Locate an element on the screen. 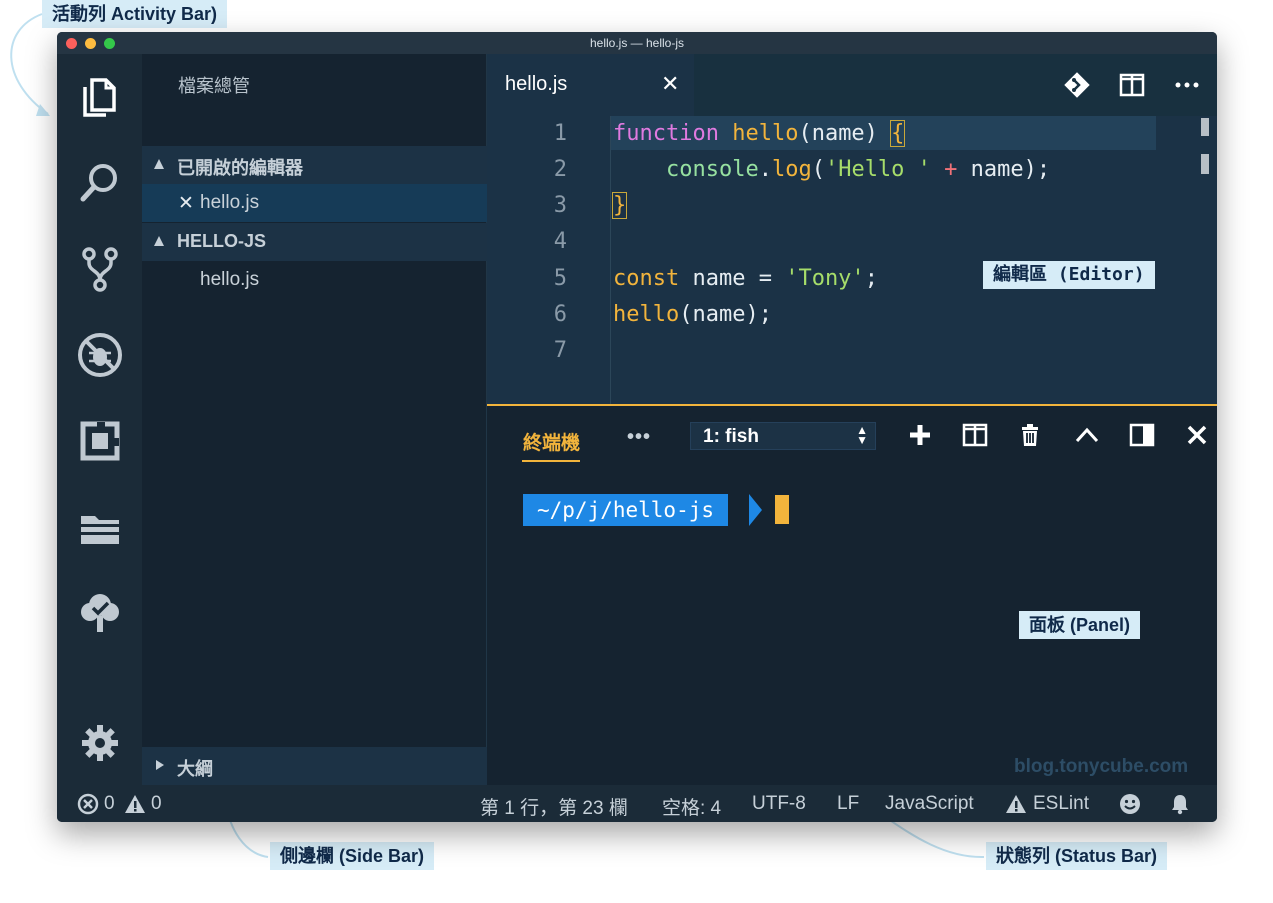  code-line-5: const name = 'Tony'; is located at coordinates (745, 278).